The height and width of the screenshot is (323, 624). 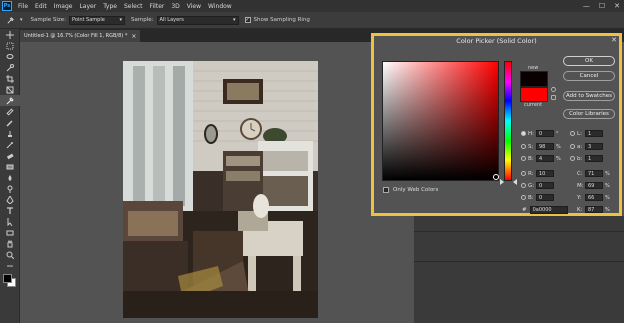 I want to click on foreground-color-swatch, so click(x=7, y=278).